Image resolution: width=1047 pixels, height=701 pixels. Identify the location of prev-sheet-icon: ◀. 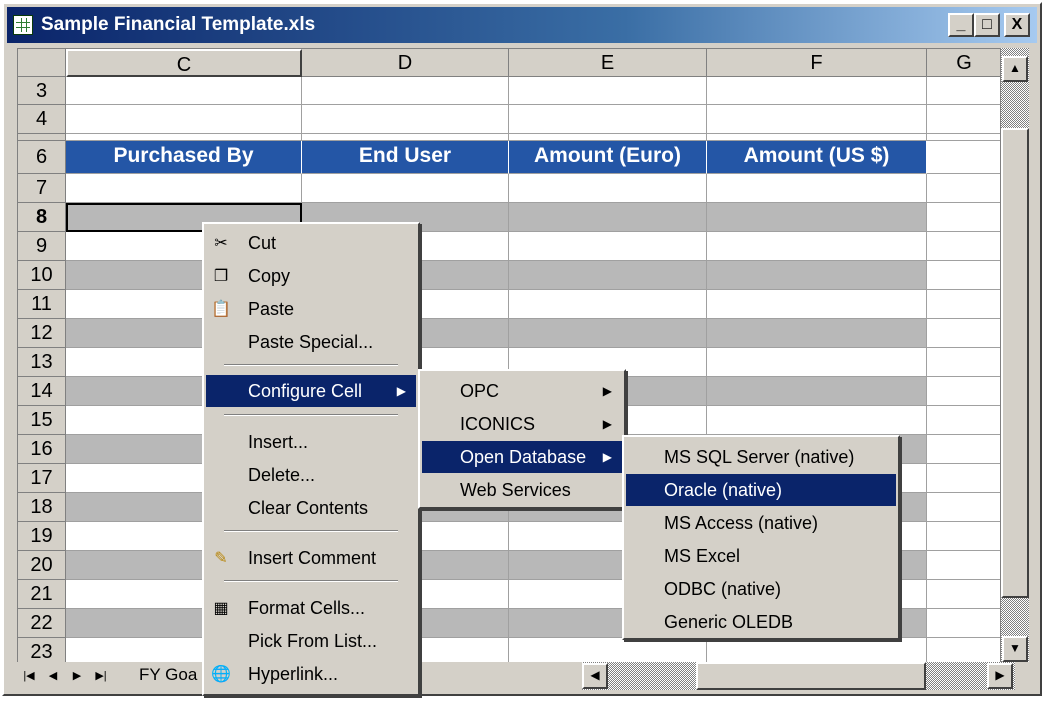
(53, 676).